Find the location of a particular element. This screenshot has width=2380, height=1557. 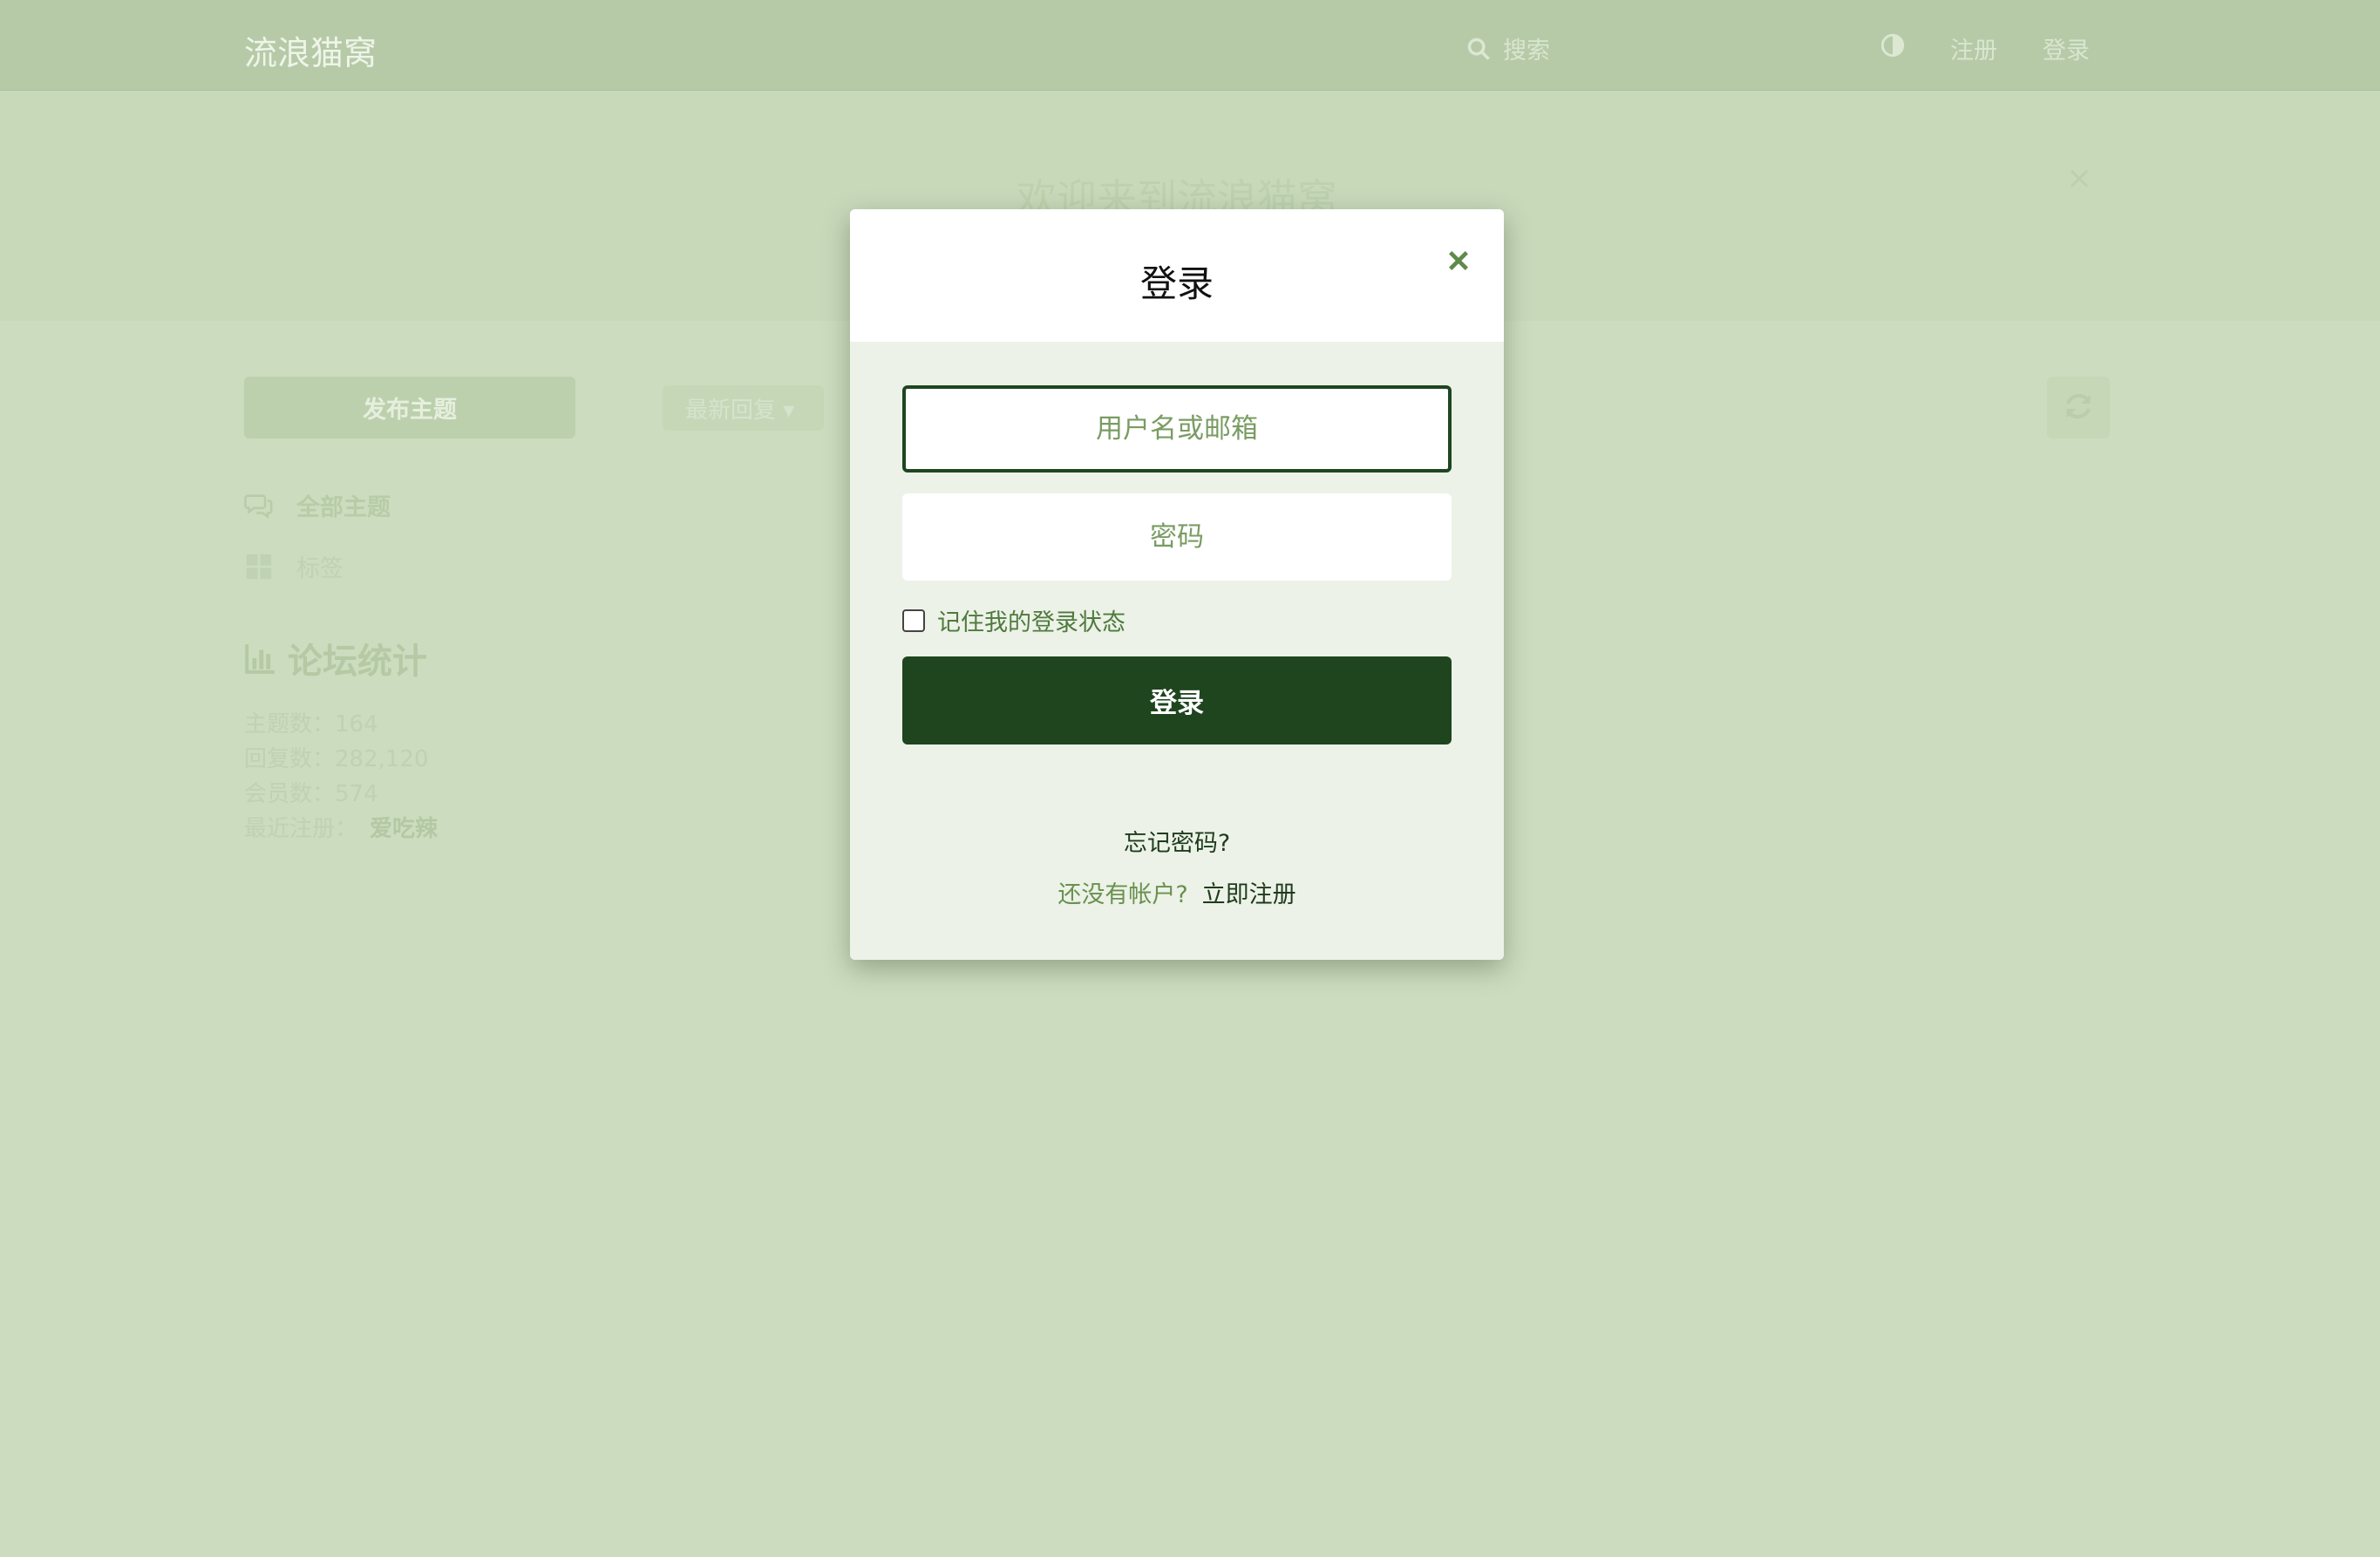

username-input is located at coordinates (1177, 429).